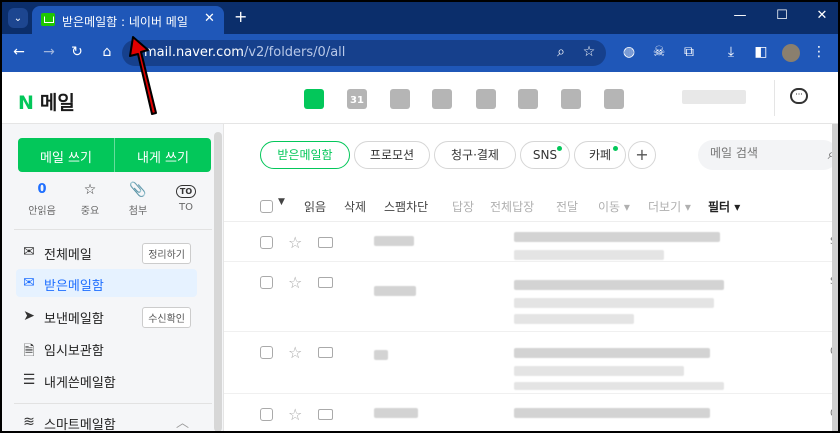  Describe the element at coordinates (669, 206) in the screenshot. I see `action-button: 더보기 ▾` at that location.